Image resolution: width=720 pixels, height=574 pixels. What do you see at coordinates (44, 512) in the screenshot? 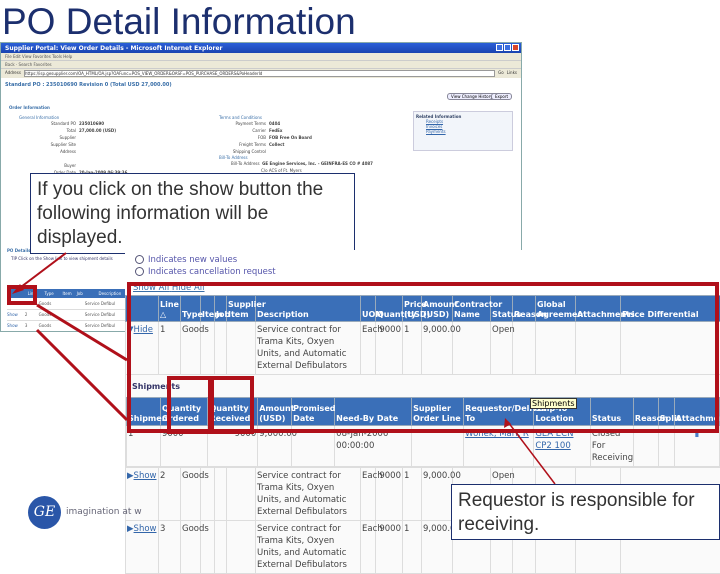
I see `ge-logo: GE` at bounding box center [44, 512].